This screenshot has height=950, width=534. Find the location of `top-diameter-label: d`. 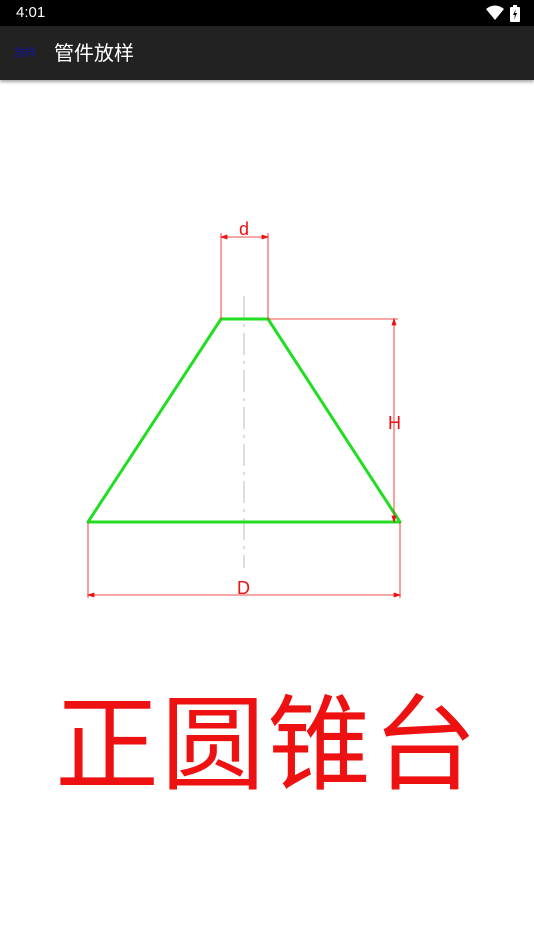

top-diameter-label: d is located at coordinates (244, 229).